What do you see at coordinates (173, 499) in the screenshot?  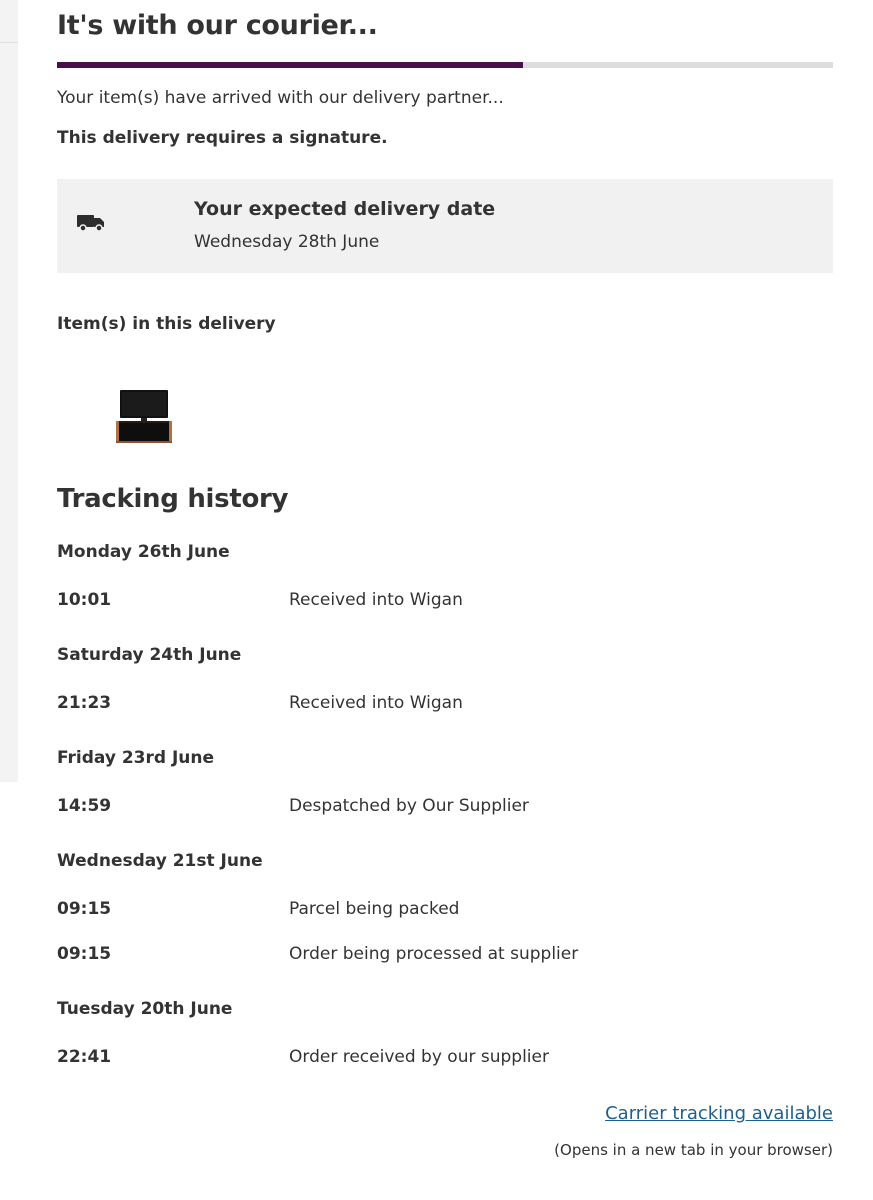 I see `tracking-history-heading: Tracking history` at bounding box center [173, 499].